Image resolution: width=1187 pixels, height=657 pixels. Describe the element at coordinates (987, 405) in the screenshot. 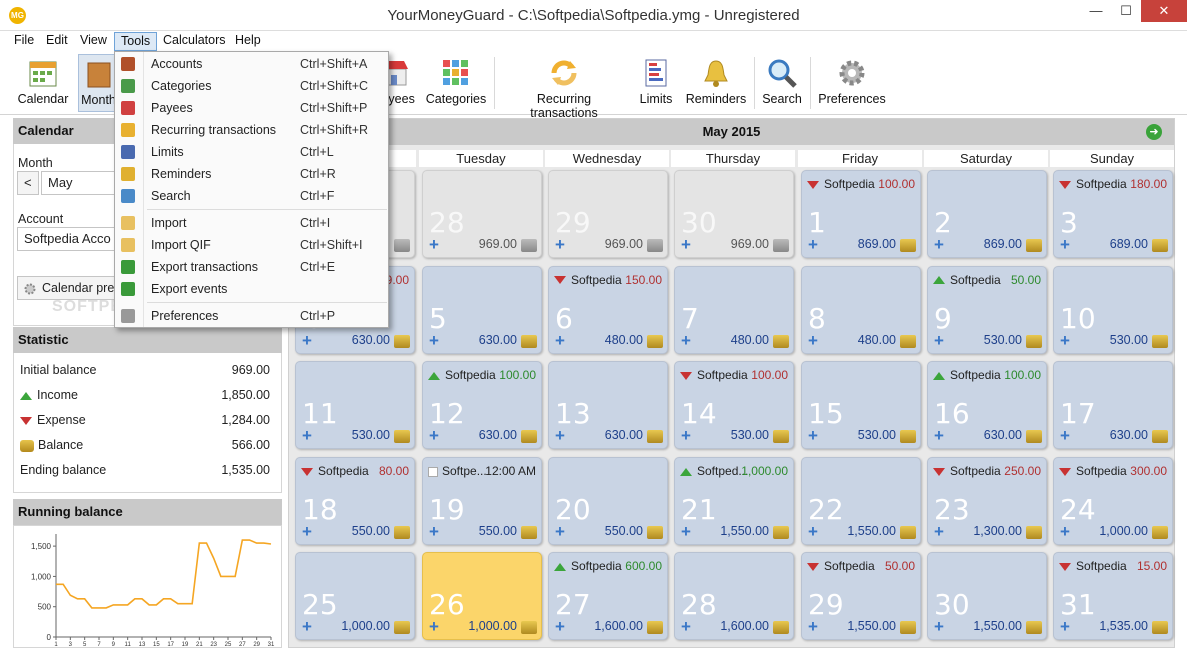

I see `day-cell: Softpedia 100.00 16 +630.00` at that location.